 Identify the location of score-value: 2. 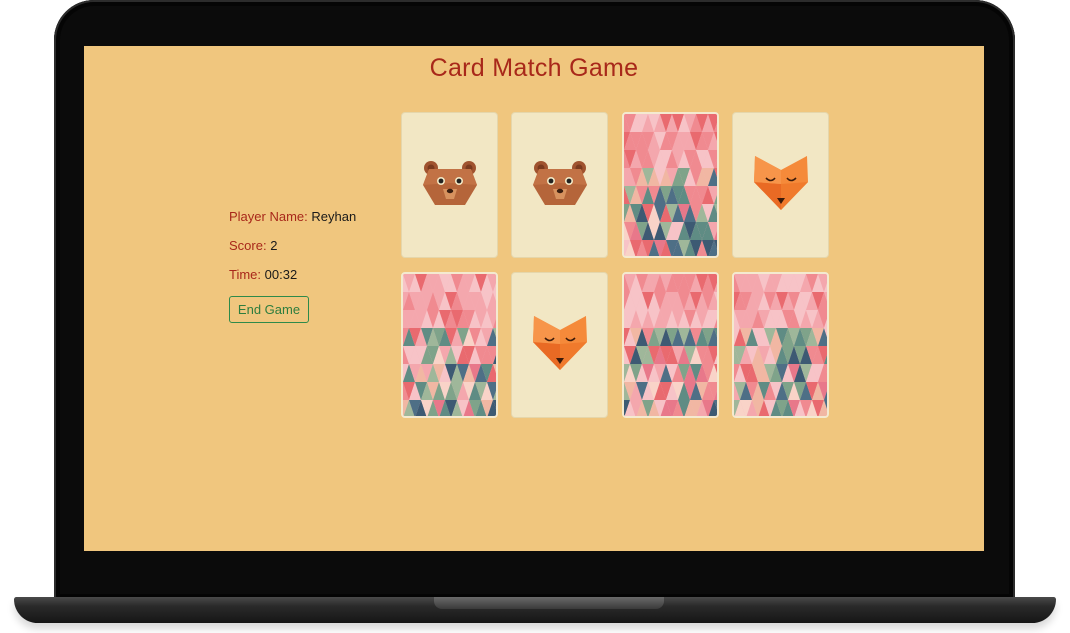
(274, 245).